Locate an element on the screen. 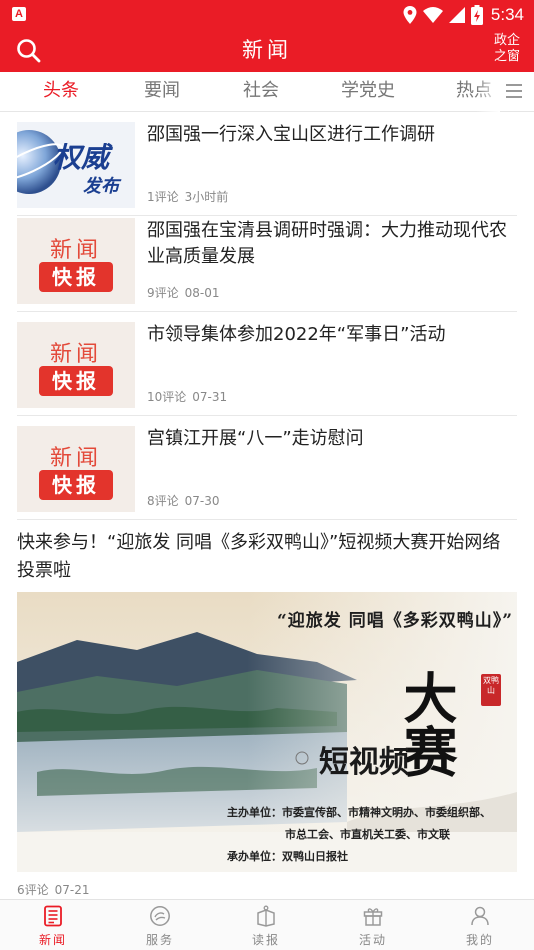  page-title: 新闻 is located at coordinates (267, 50).